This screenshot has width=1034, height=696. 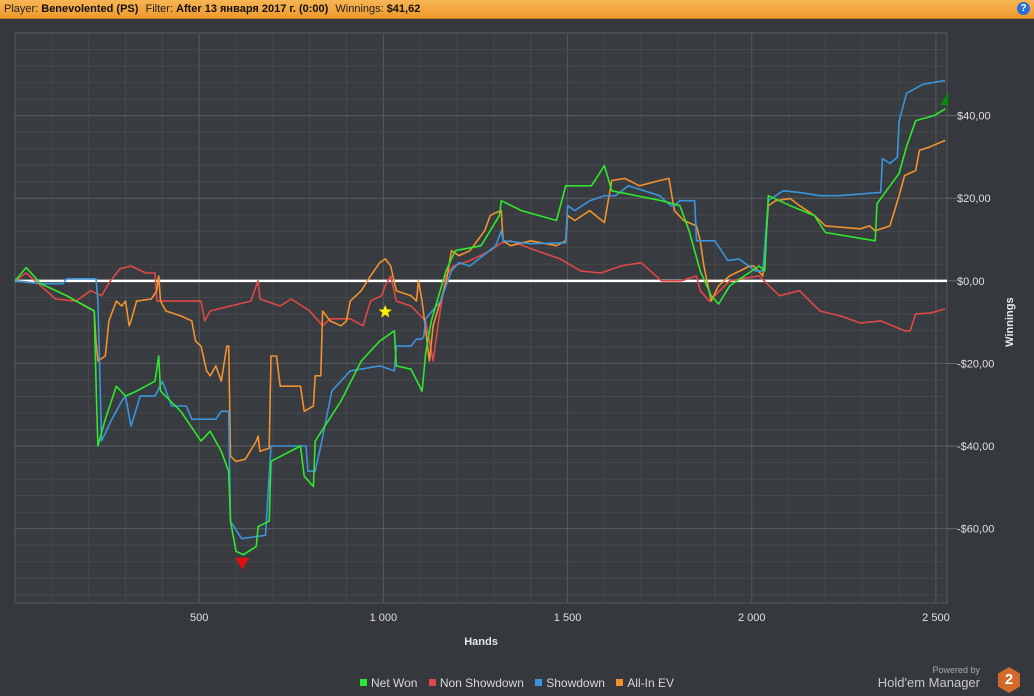 I want to click on hem2-logo: Powered by Hold'em Manager 2, so click(x=940, y=680).